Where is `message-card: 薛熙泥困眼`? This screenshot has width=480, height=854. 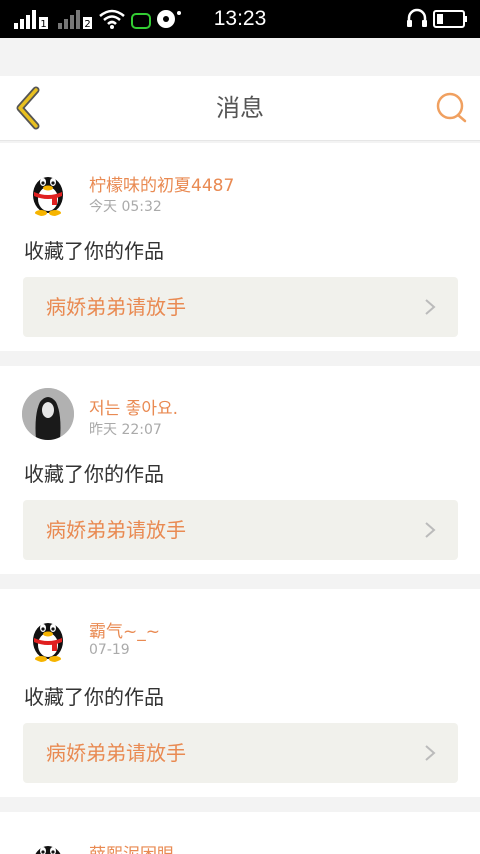 message-card: 薛熙泥困眼 is located at coordinates (240, 833).